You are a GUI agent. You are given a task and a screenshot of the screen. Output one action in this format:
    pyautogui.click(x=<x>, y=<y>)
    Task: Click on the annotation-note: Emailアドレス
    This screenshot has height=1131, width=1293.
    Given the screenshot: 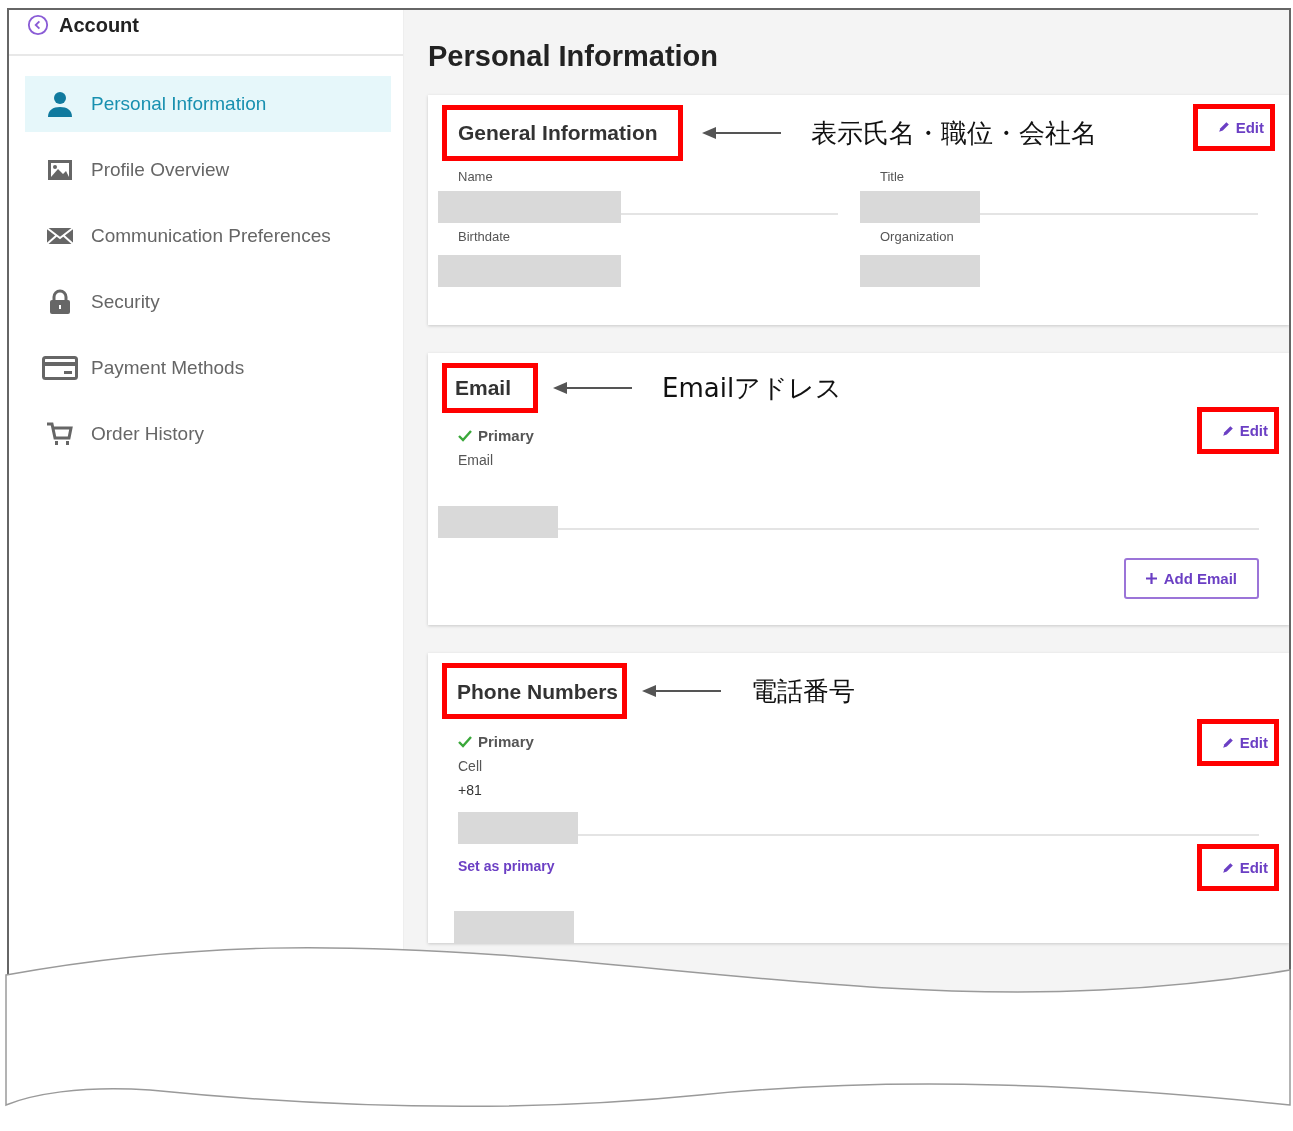 What is the action you would take?
    pyautogui.click(x=752, y=388)
    